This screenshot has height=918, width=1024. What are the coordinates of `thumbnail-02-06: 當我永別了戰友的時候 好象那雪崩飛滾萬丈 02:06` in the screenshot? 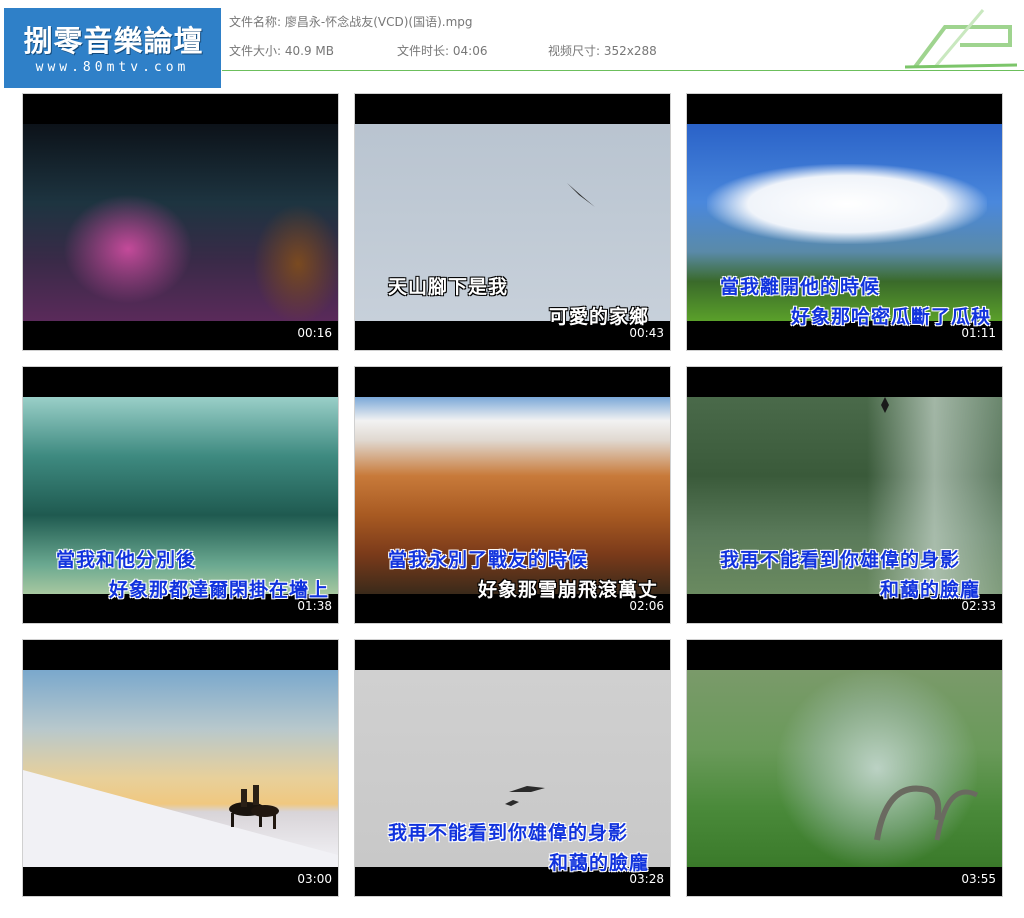 It's located at (512, 495).